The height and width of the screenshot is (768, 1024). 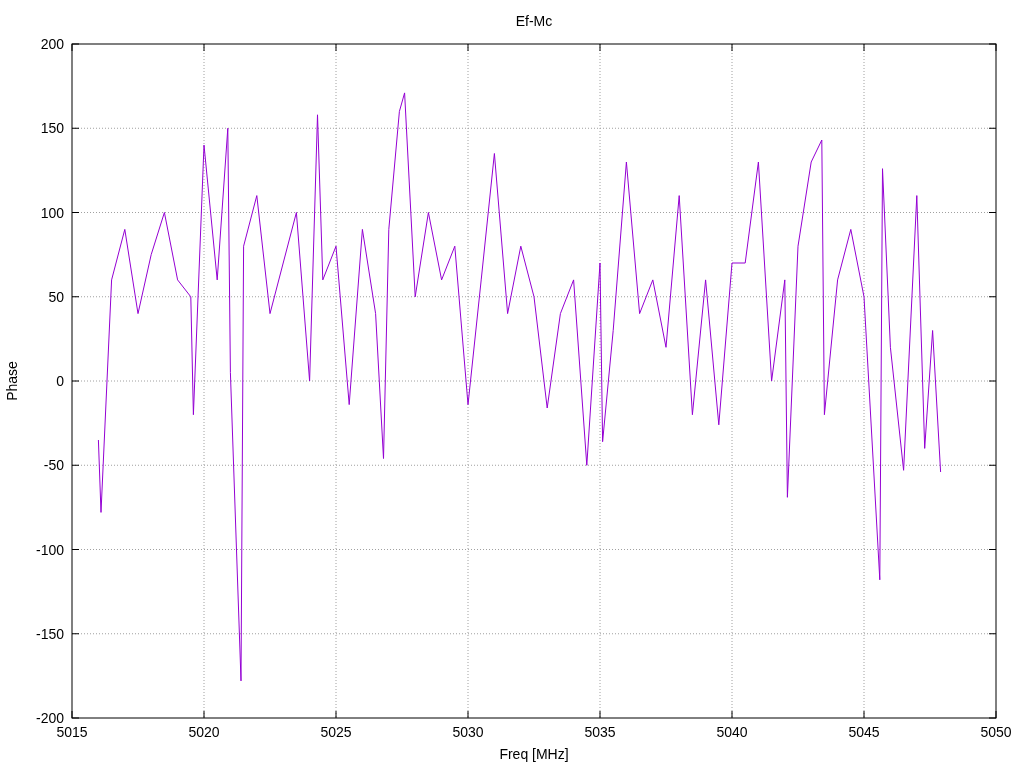 What do you see at coordinates (204, 732) in the screenshot?
I see `x-tick-label: 5020` at bounding box center [204, 732].